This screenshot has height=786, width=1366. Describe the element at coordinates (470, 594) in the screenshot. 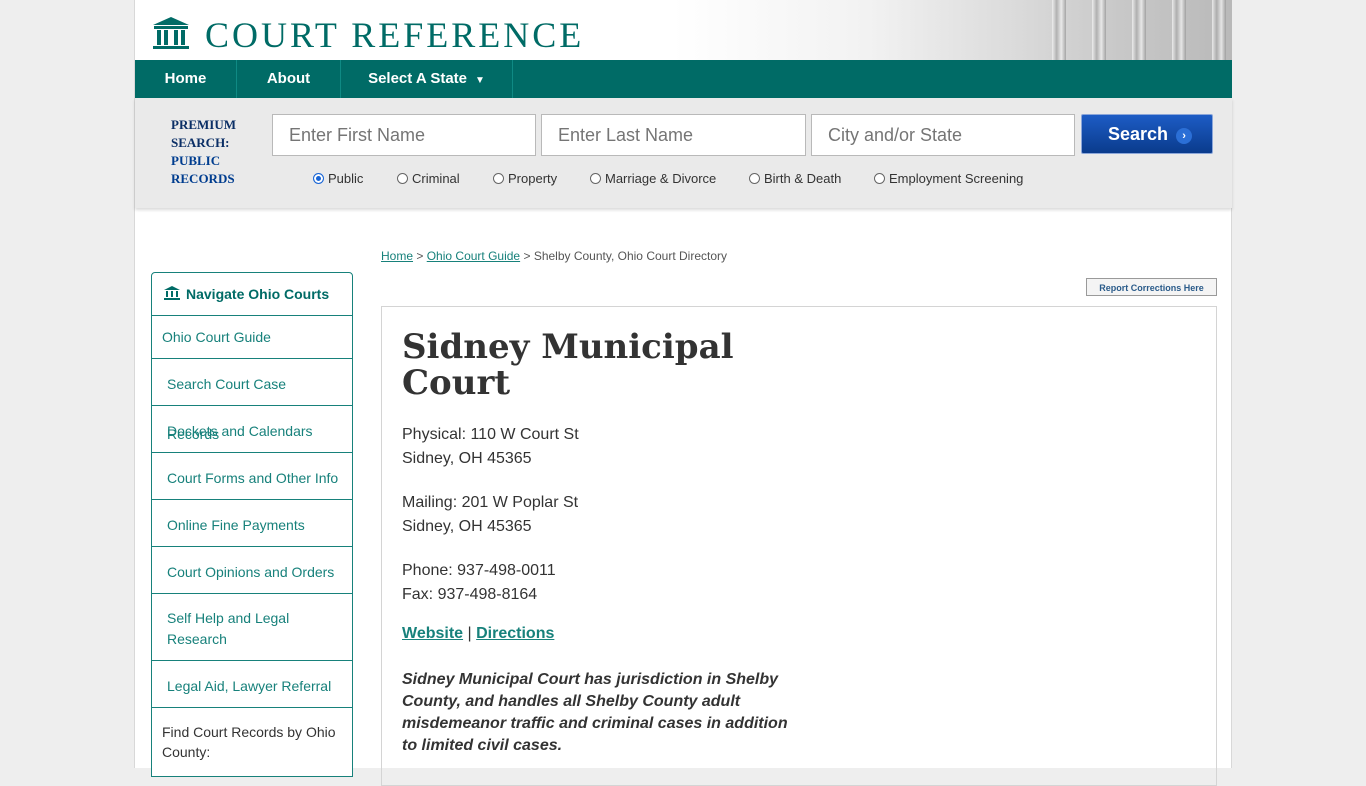

I see `fax-number: Fax: 937-498-8164` at that location.